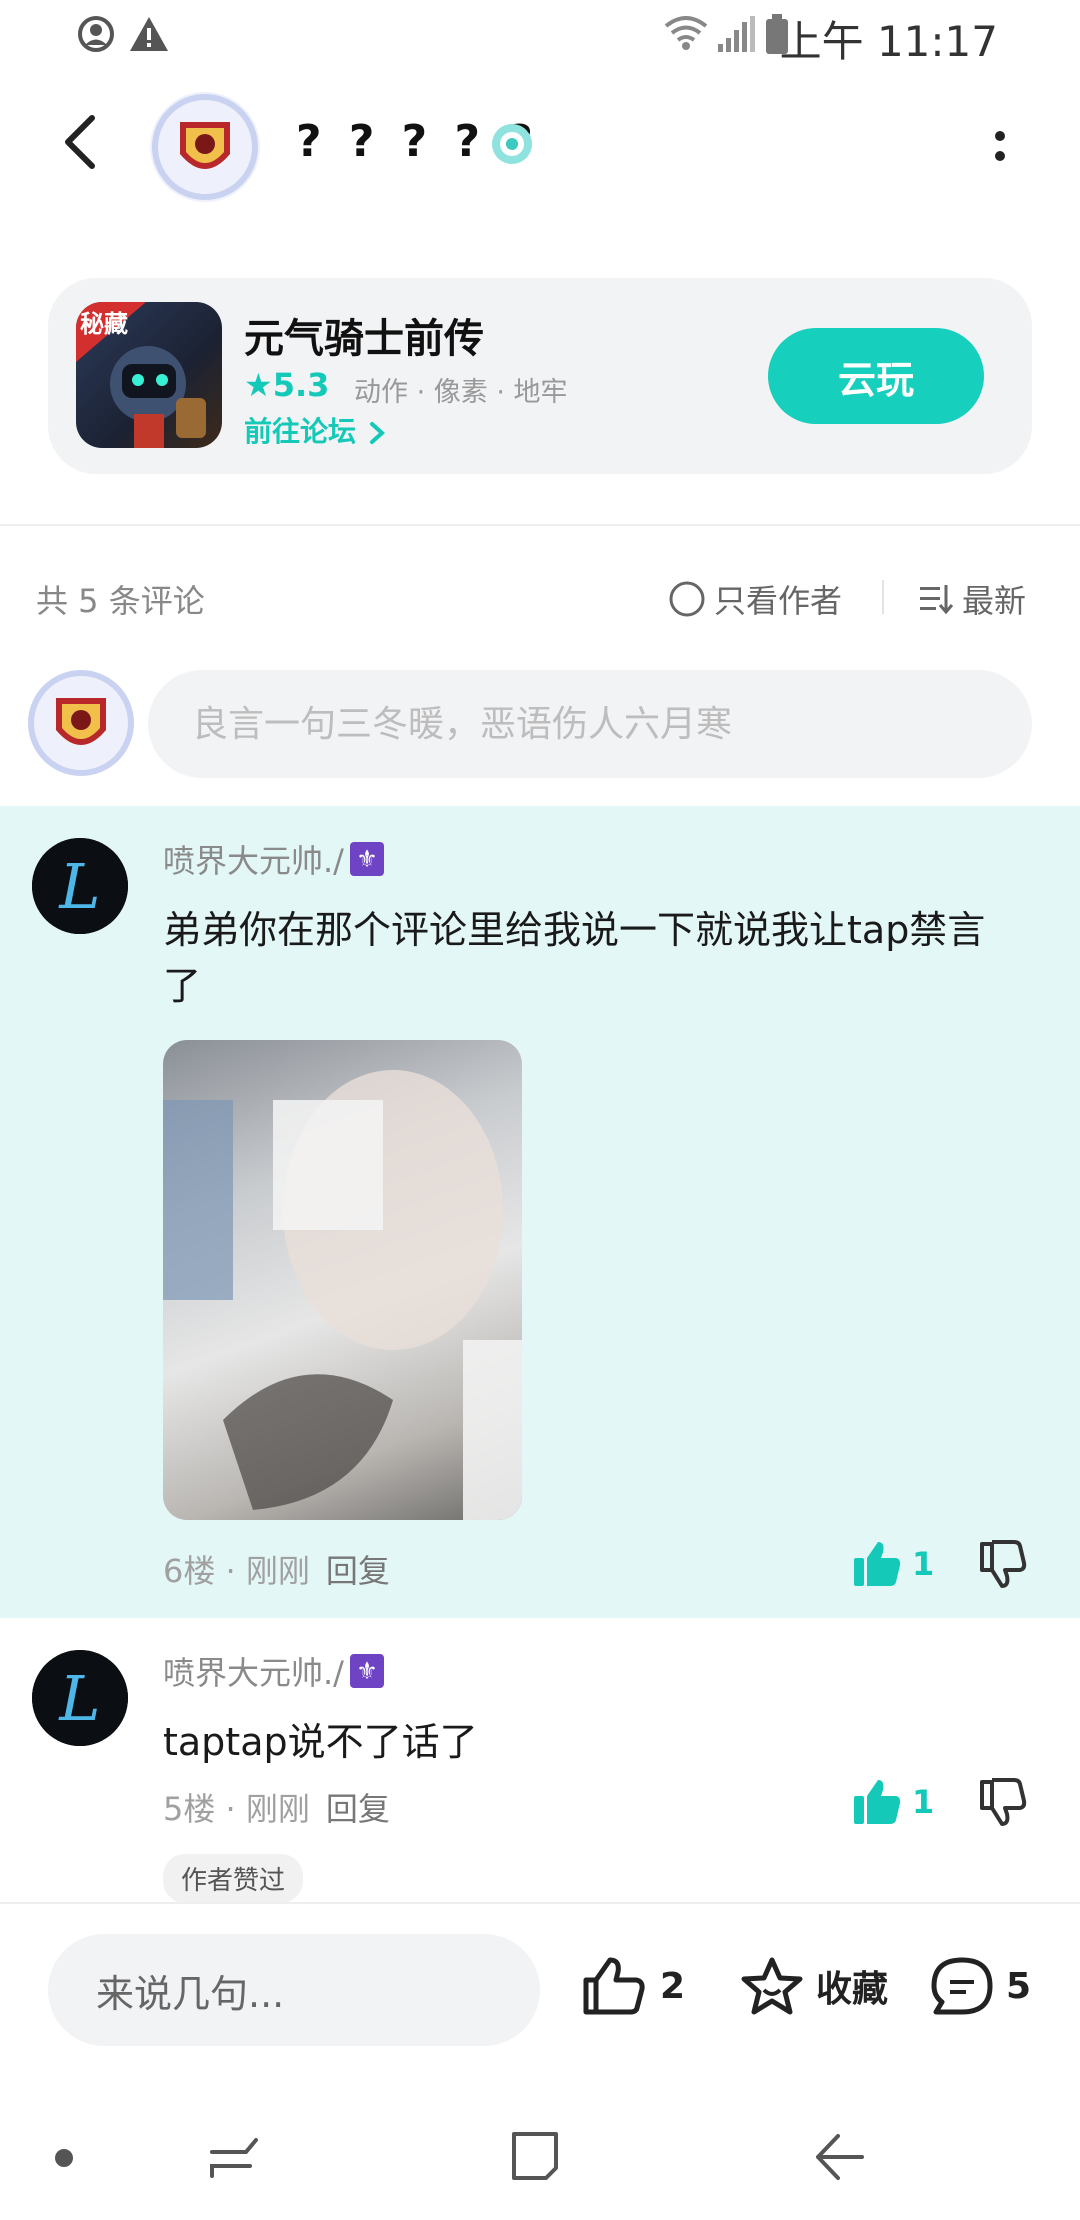 The image size is (1080, 2220). What do you see at coordinates (234, 2159) in the screenshot?
I see `recent-apps-icon` at bounding box center [234, 2159].